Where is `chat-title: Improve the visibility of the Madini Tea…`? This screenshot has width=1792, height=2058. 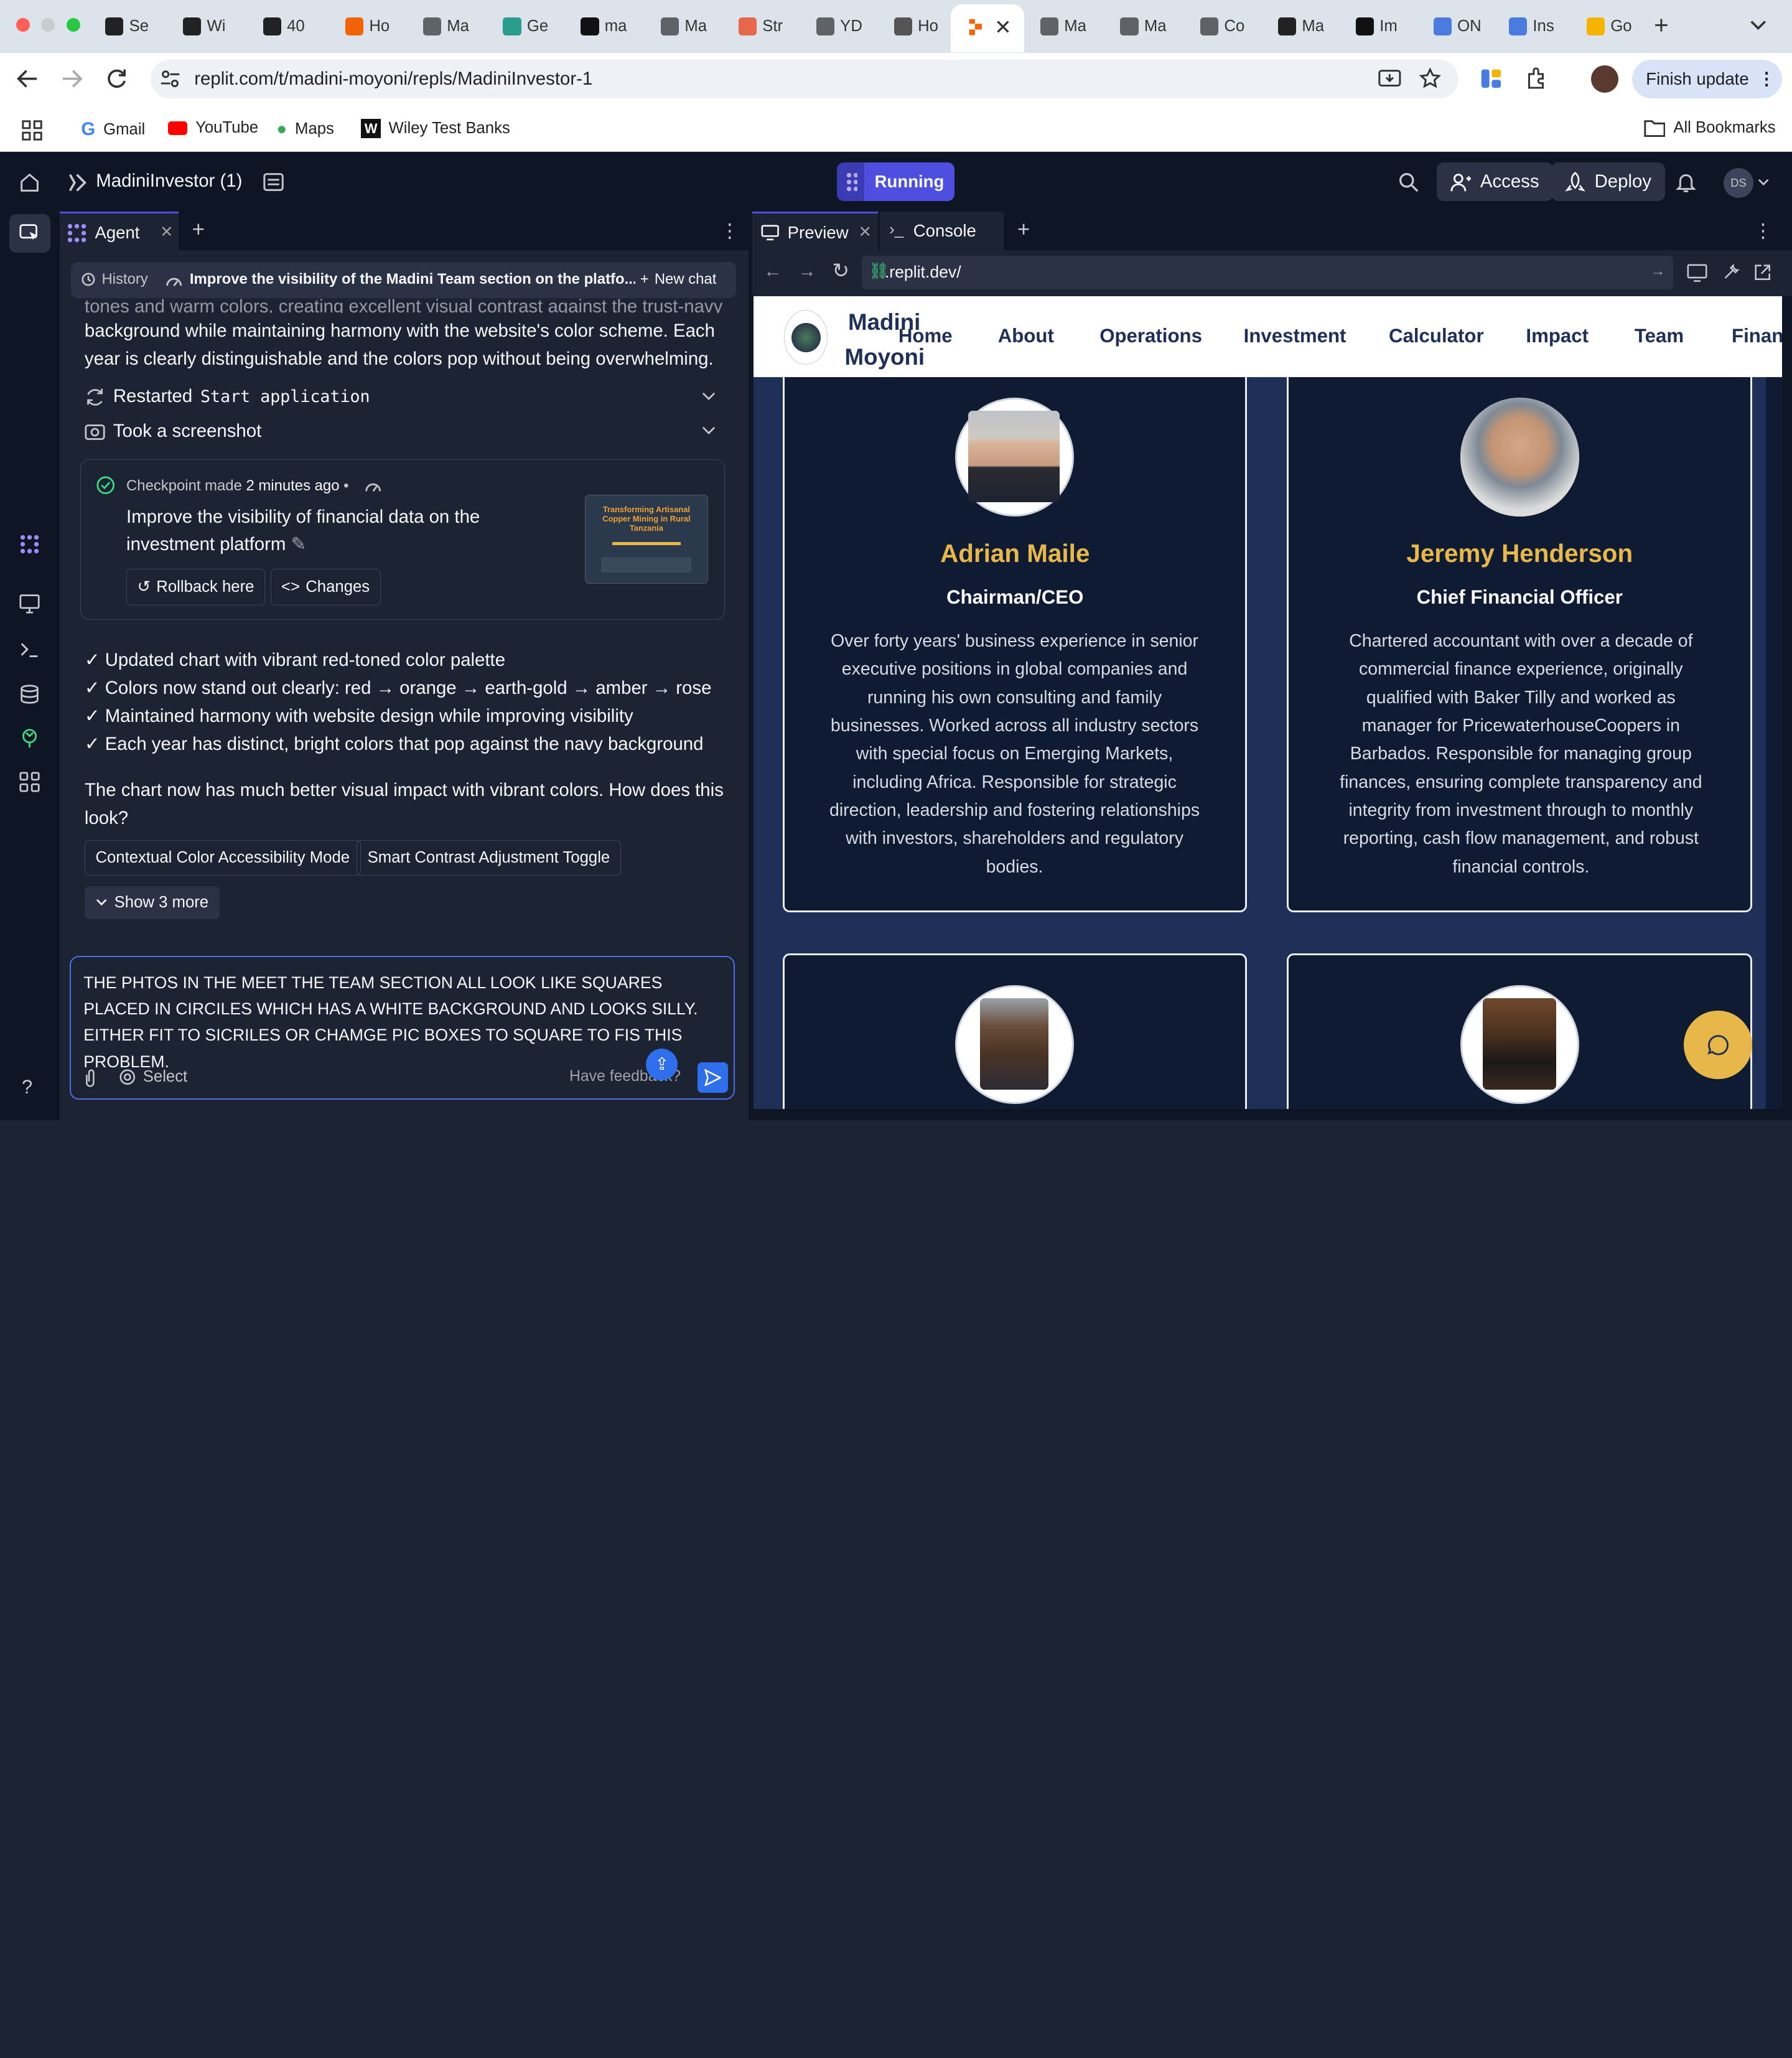 chat-title: Improve the visibility of the Madini Tea… is located at coordinates (412, 280).